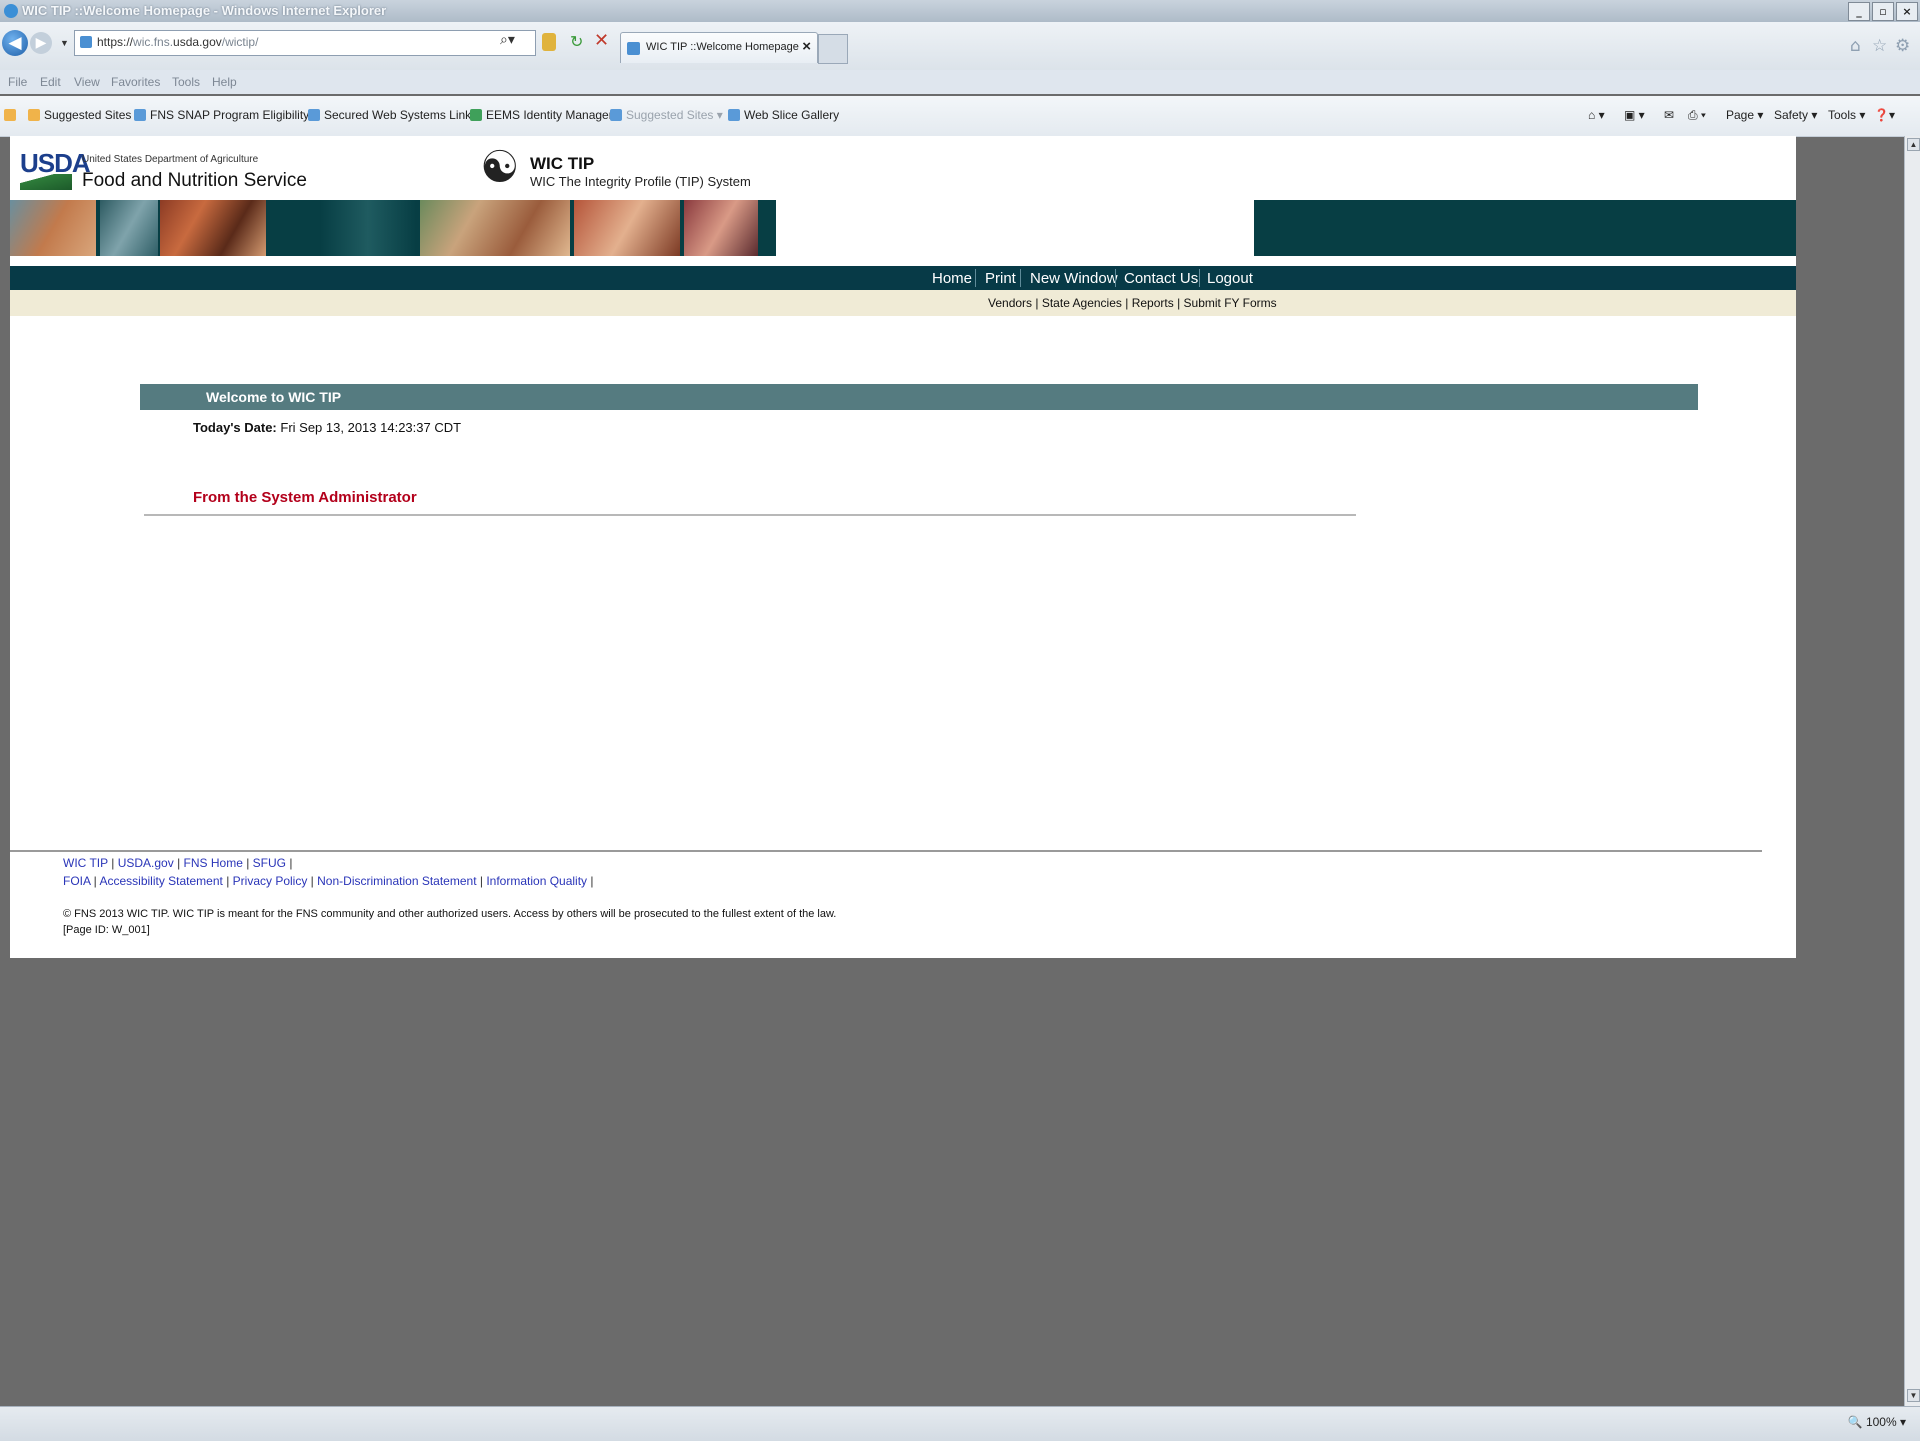 The width and height of the screenshot is (1920, 1441). What do you see at coordinates (270, 881) in the screenshot?
I see `footer-link-privacy: Privacy Policy` at bounding box center [270, 881].